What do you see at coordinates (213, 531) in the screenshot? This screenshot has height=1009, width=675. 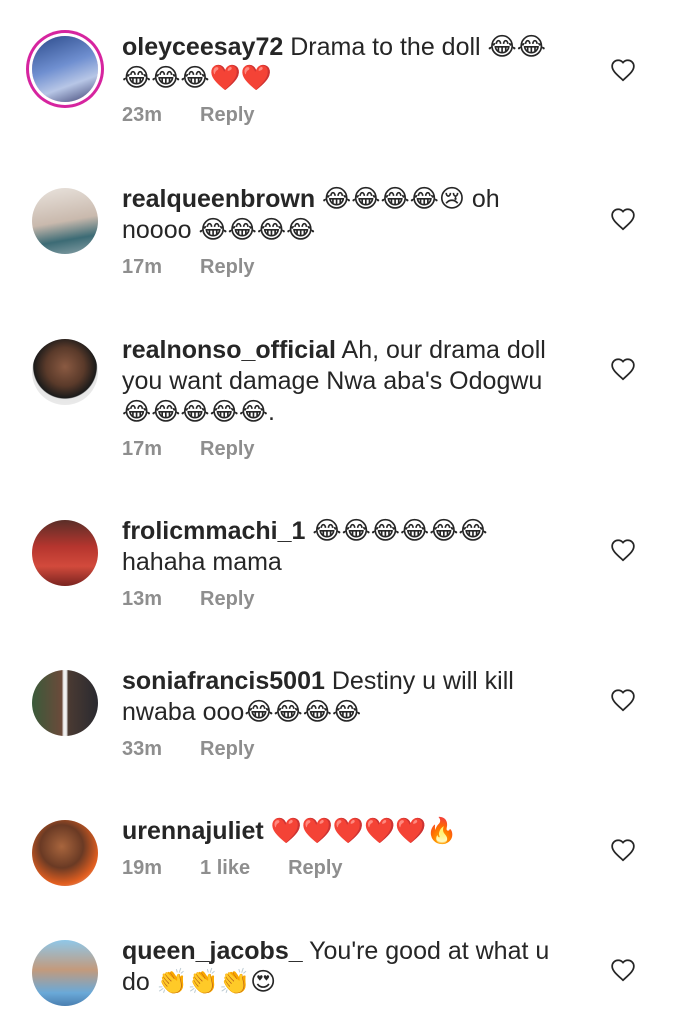 I see `comment-username: frolicmmachi_1` at bounding box center [213, 531].